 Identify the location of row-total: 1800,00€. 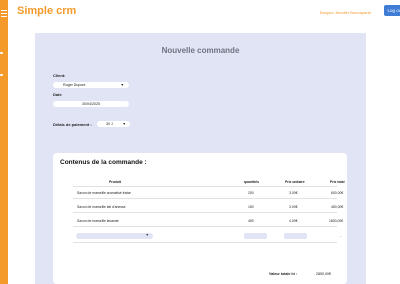
(336, 221).